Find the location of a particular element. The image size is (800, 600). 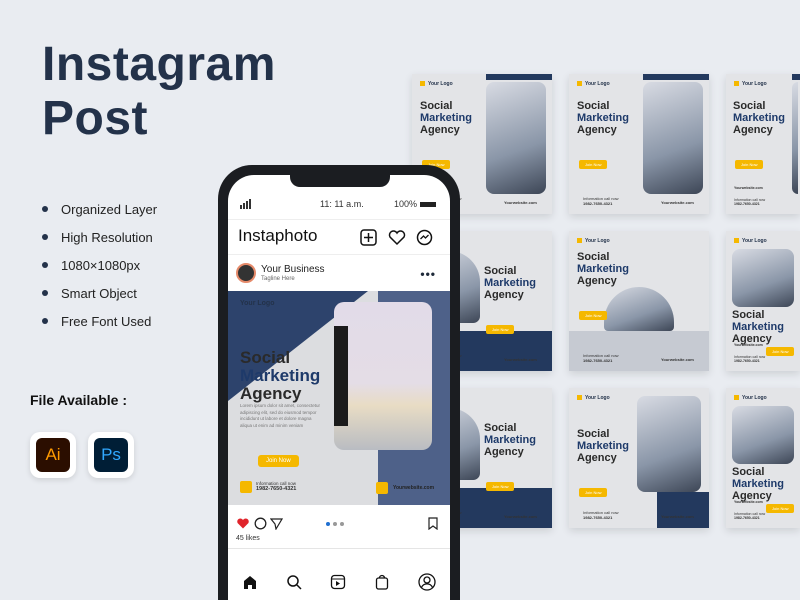

reels-icon is located at coordinates (338, 582).